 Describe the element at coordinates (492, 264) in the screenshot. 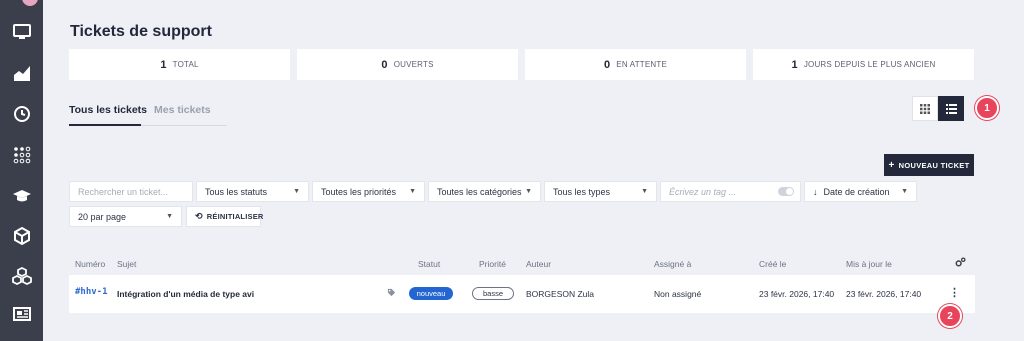

I see `col-priority: Priorité` at that location.